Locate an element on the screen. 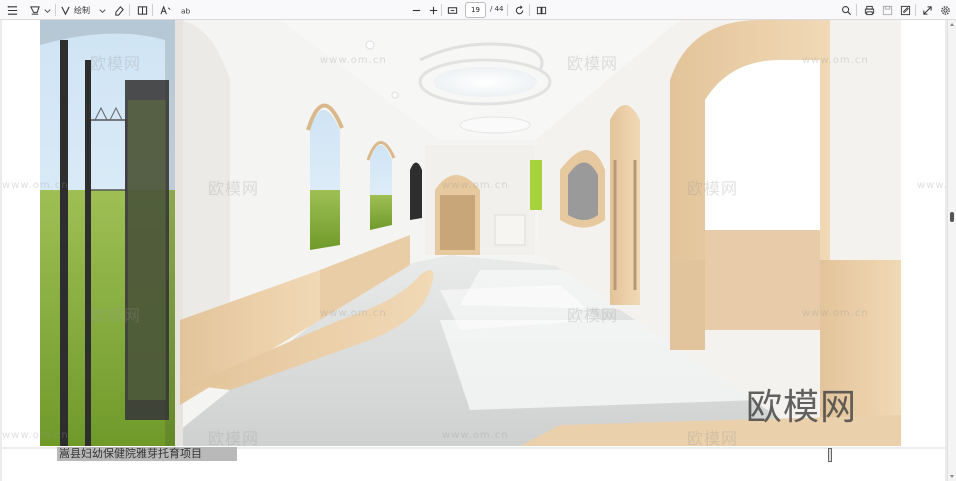 The image size is (956, 481). rotate-icon is located at coordinates (519, 10).